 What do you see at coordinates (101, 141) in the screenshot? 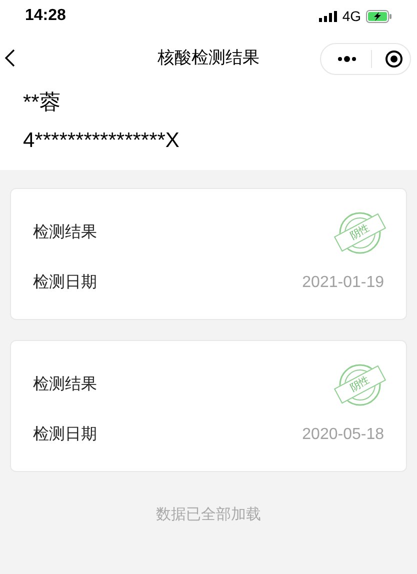
I see `id-number: 4****************X` at bounding box center [101, 141].